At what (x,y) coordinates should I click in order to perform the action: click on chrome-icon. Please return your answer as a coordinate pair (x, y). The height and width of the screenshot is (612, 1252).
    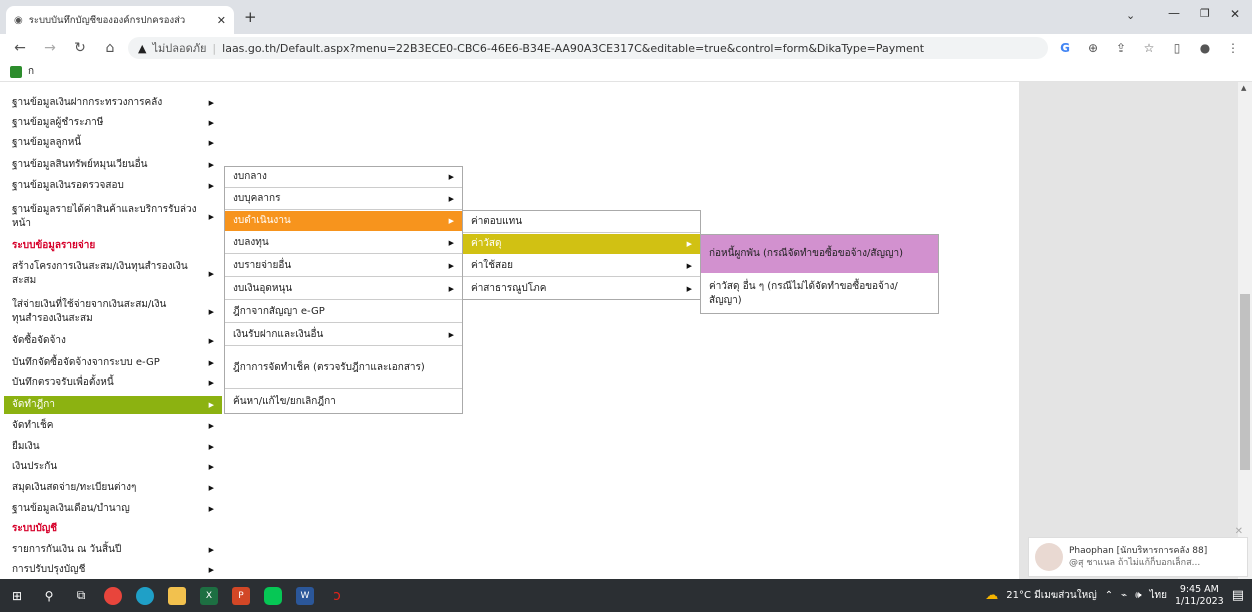
    Looking at the image, I should click on (113, 595).